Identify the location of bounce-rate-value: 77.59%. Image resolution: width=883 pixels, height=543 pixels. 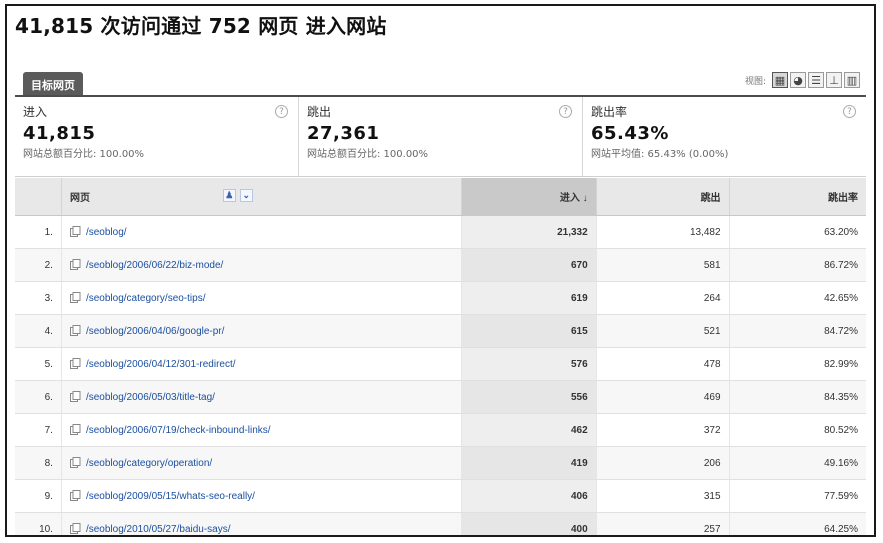
(797, 496).